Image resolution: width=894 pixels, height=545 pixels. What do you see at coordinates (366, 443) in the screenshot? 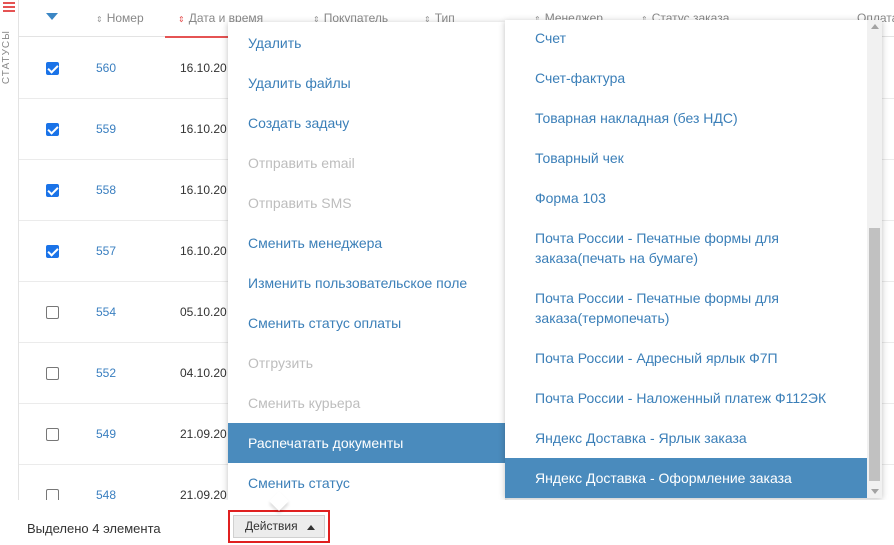
I see `actions-menu-item: Распечатать документы` at bounding box center [366, 443].